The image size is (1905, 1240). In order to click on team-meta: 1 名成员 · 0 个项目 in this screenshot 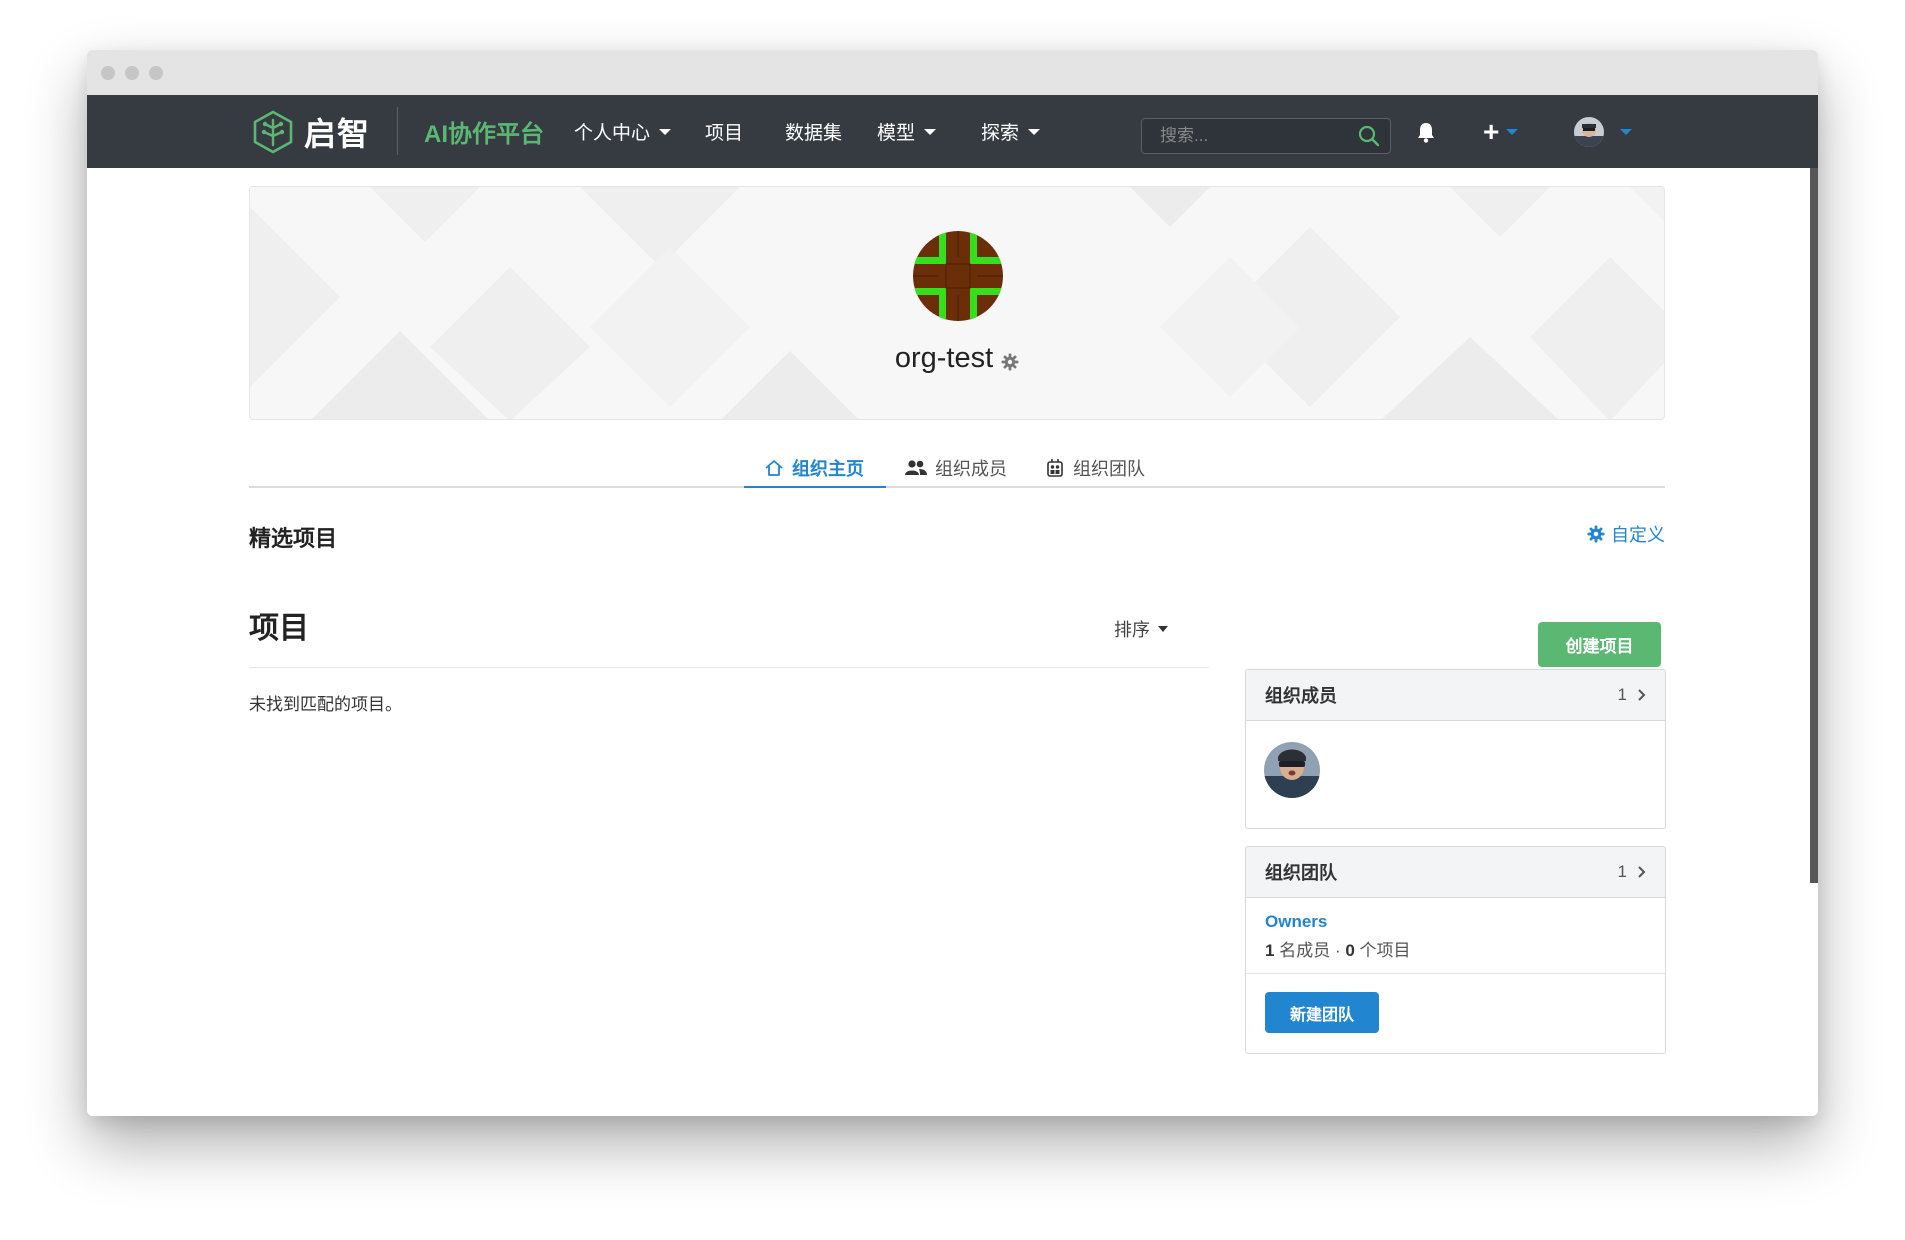, I will do `click(1455, 948)`.